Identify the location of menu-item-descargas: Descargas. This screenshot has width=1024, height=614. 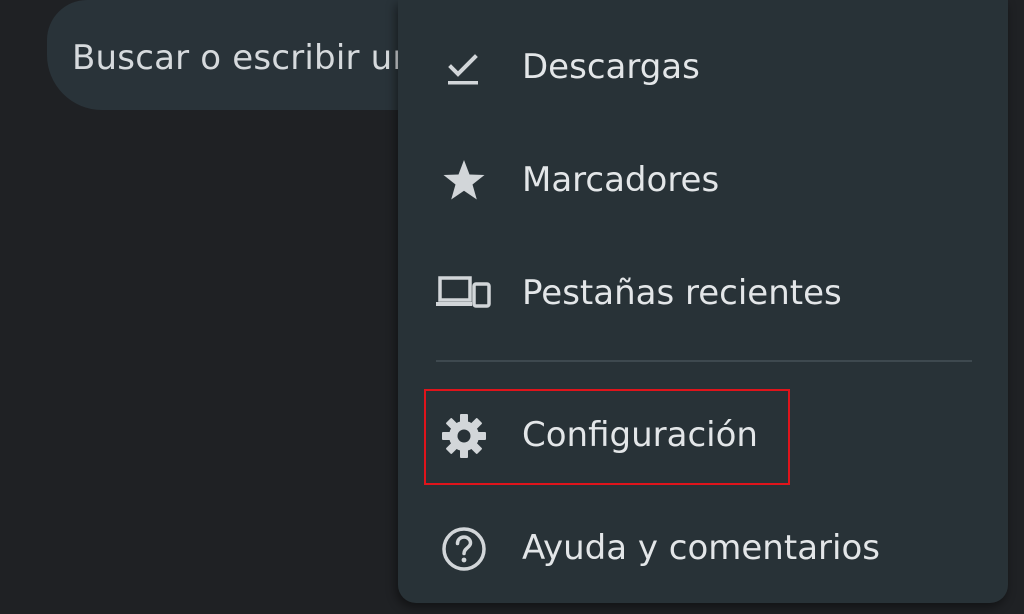
(703, 68).